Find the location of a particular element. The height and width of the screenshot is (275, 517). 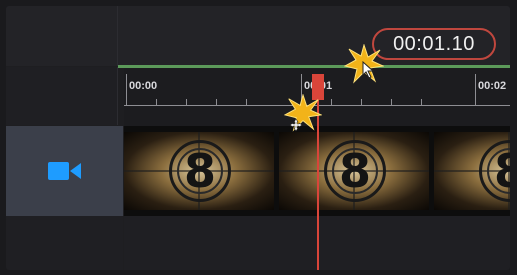

left-header-panel is located at coordinates (62, 36).